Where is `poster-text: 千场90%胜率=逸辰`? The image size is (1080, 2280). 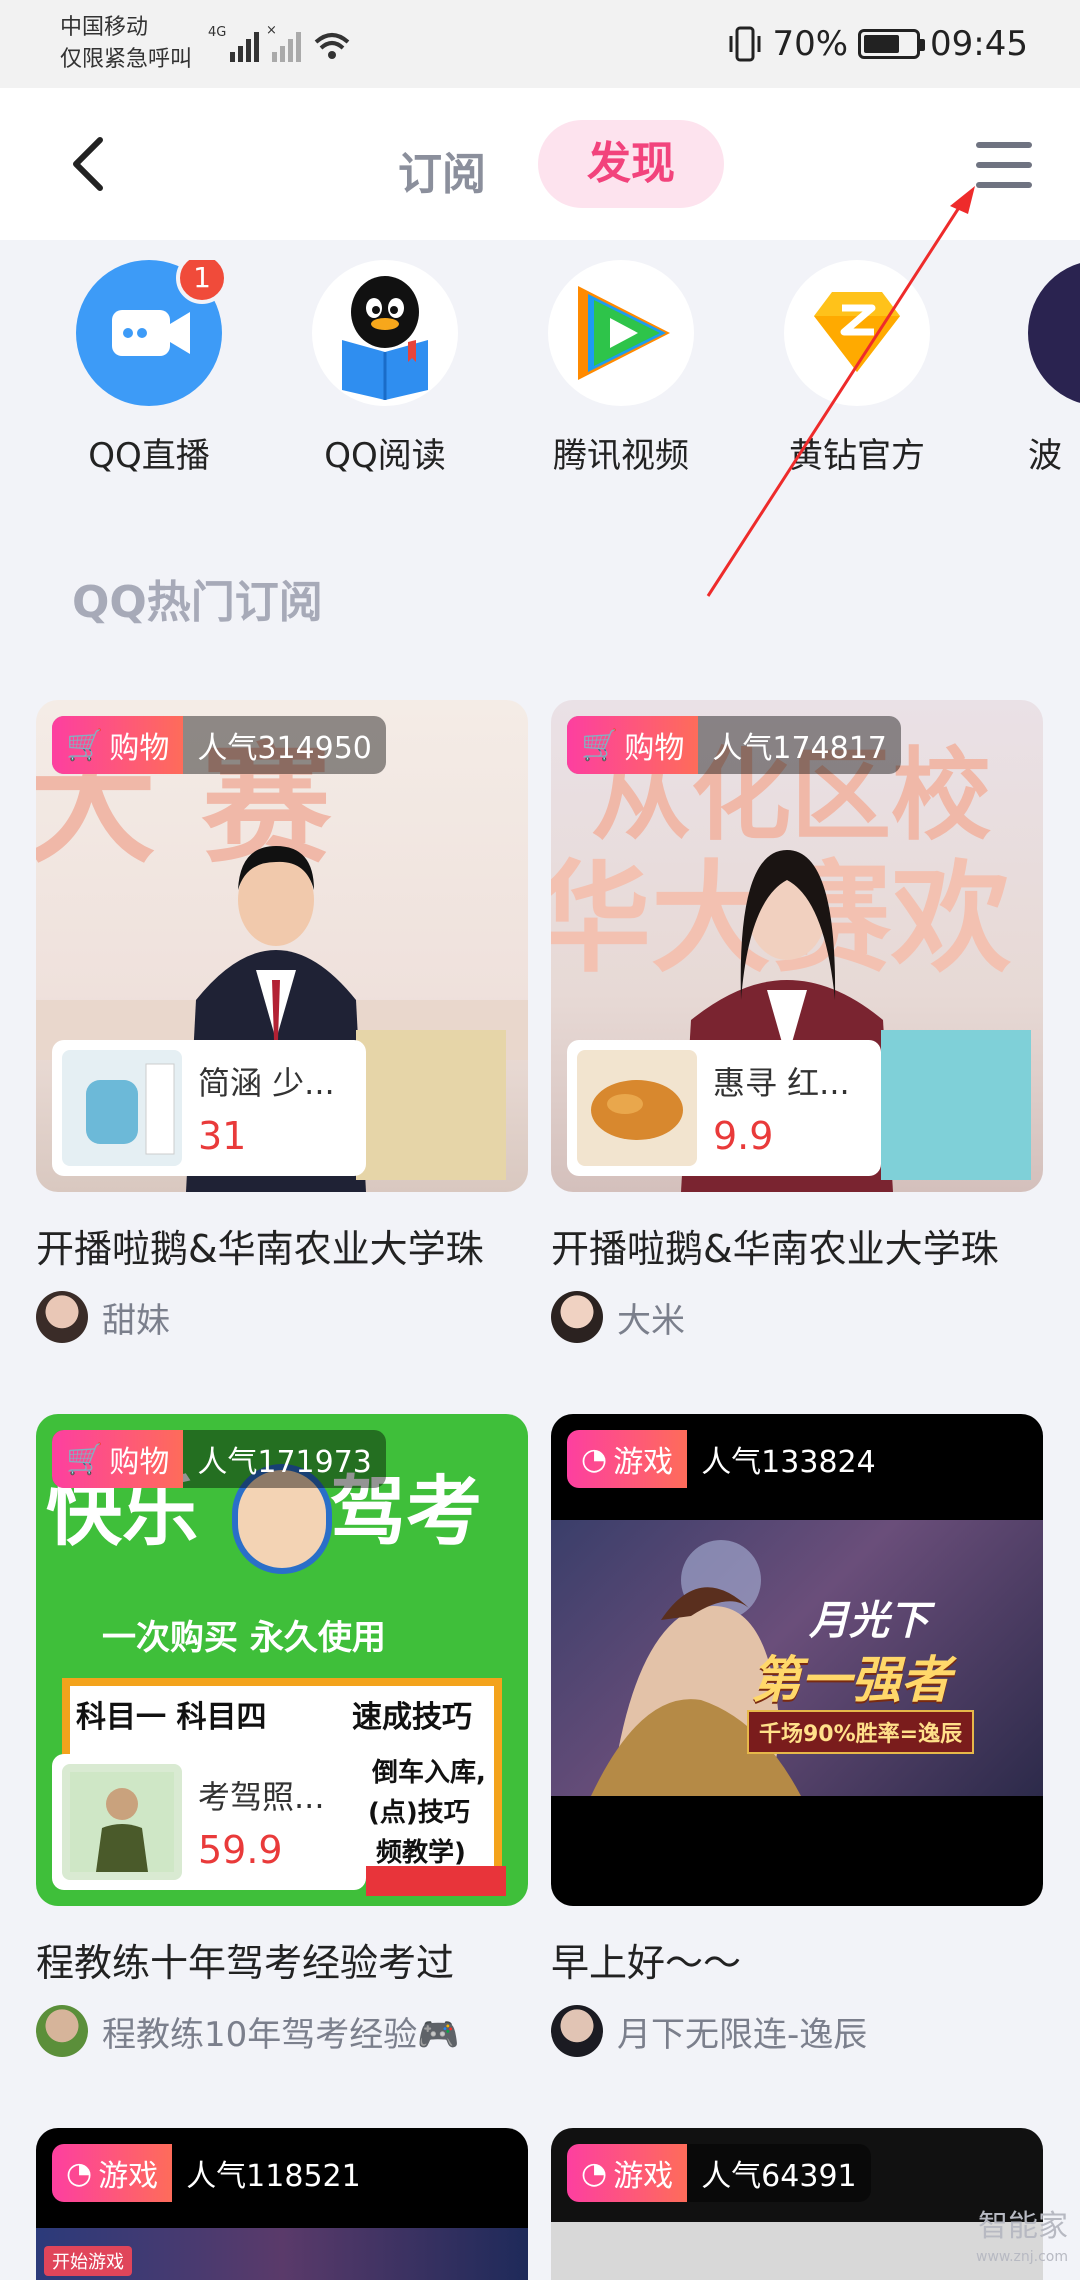
poster-text: 千场90%胜率=逸辰 is located at coordinates (861, 1732).